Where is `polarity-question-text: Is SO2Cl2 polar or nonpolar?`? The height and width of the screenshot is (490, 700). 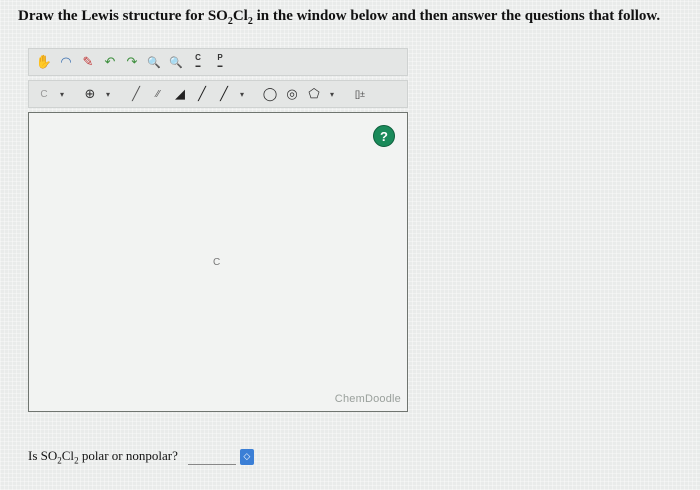
polarity-question-text: Is SO2Cl2 polar or nonpolar? is located at coordinates (103, 457).